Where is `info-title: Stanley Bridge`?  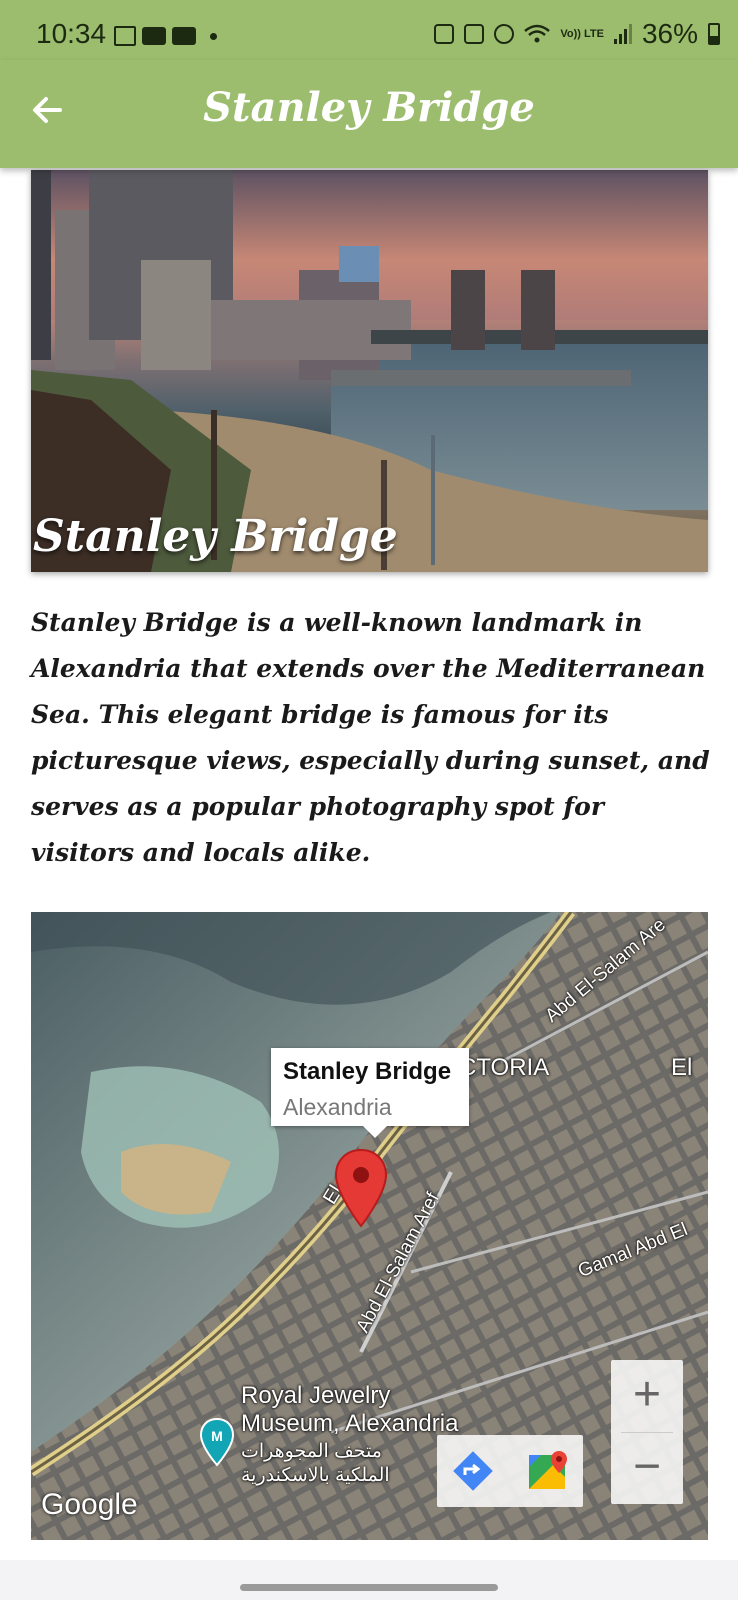
info-title: Stanley Bridge is located at coordinates (367, 1071).